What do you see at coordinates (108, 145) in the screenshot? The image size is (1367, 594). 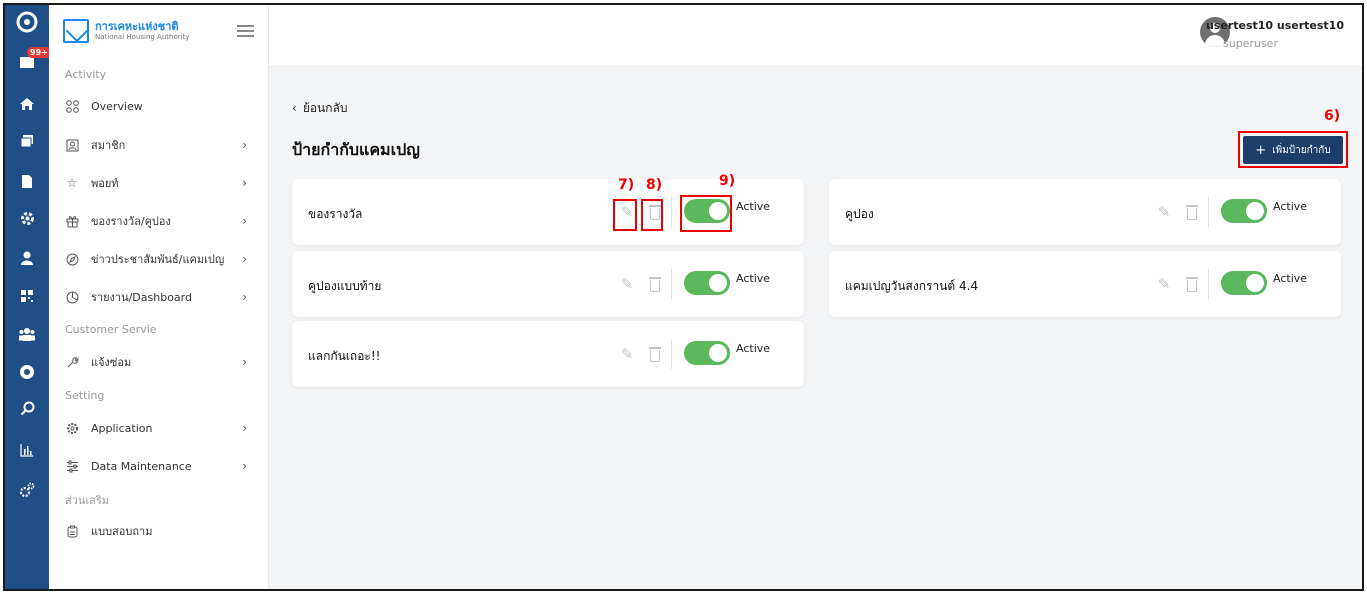 I see `sidebar-item-label: สมาชิก` at bounding box center [108, 145].